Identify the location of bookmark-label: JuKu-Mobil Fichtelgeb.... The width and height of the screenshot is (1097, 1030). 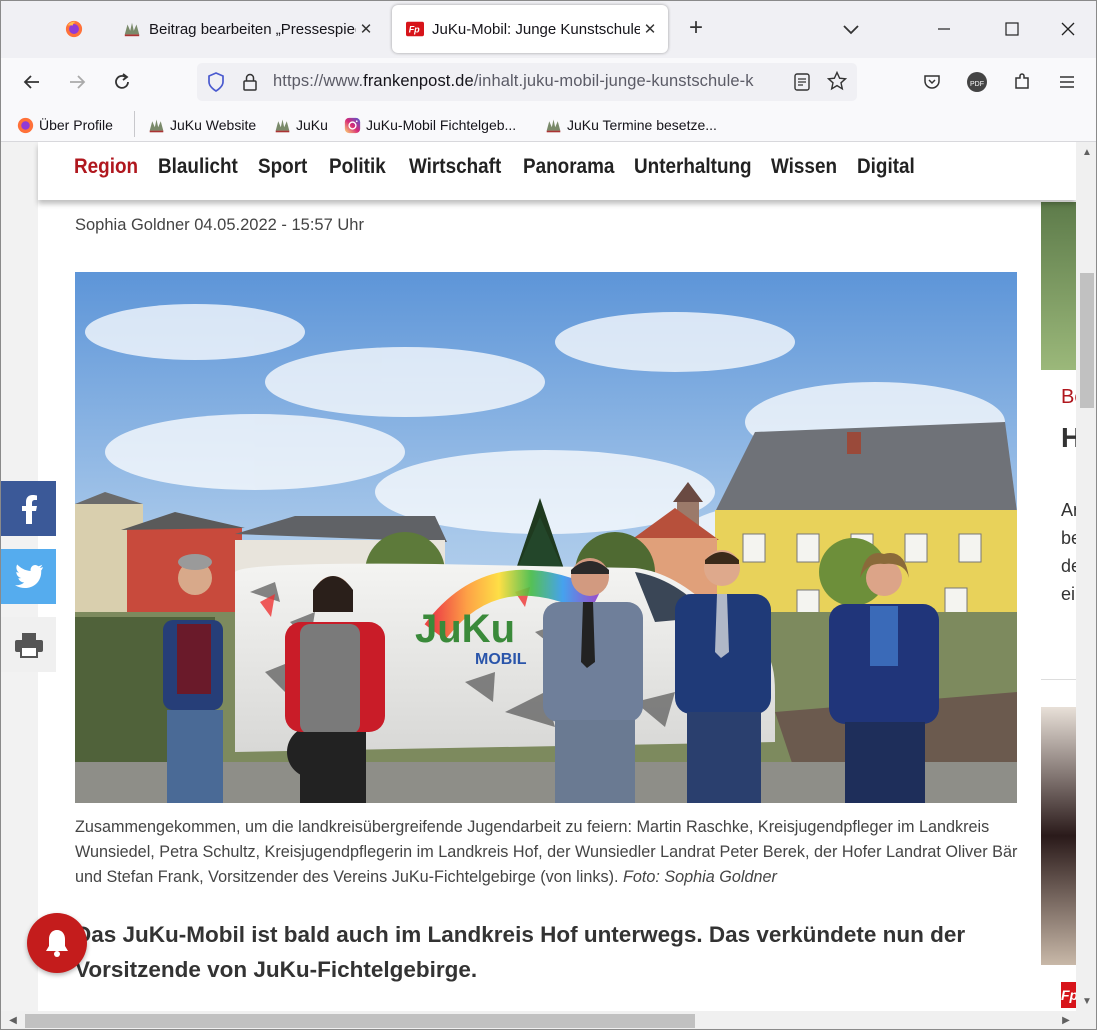
(441, 125).